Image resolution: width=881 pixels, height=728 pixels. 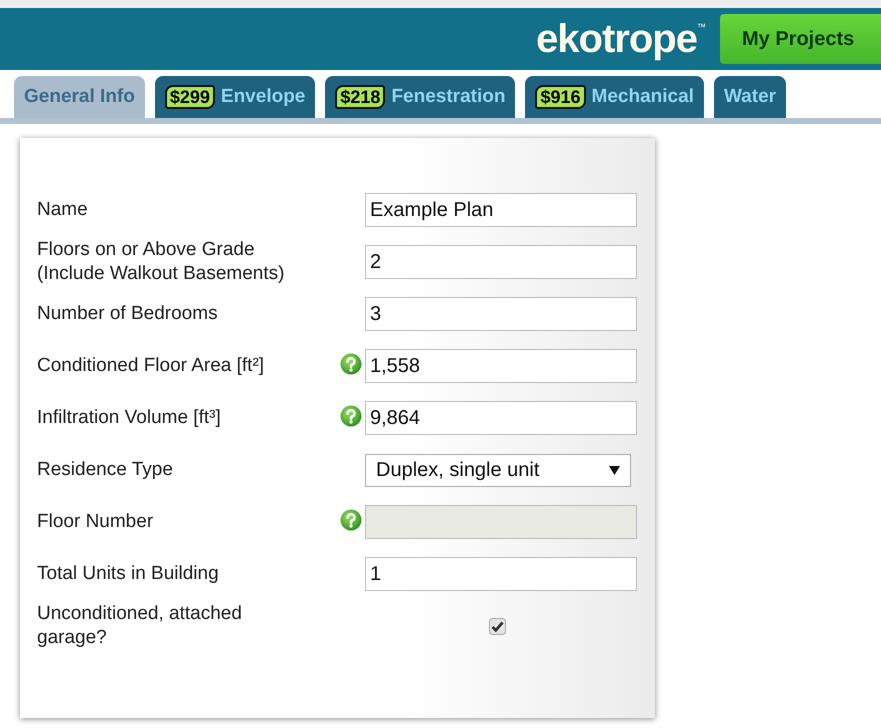 What do you see at coordinates (560, 97) in the screenshot?
I see `price-badge: $916` at bounding box center [560, 97].